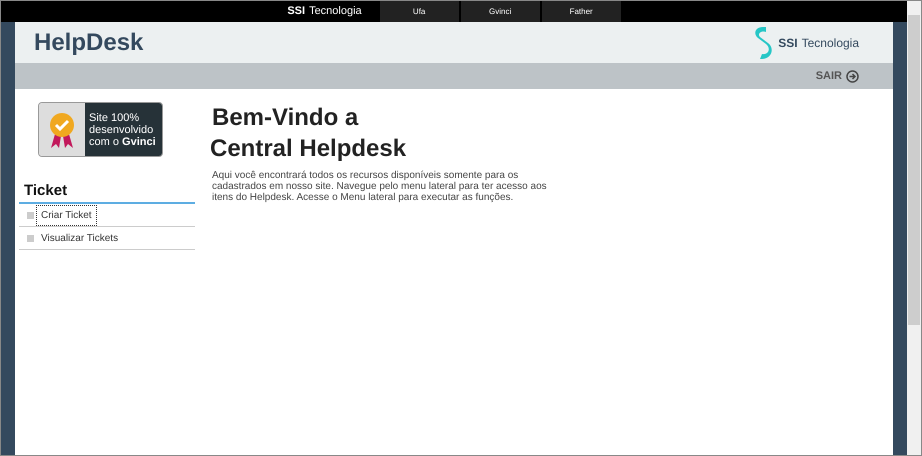 The height and width of the screenshot is (456, 922). I want to click on sidebar-link: Visualizar Tickets, so click(79, 238).